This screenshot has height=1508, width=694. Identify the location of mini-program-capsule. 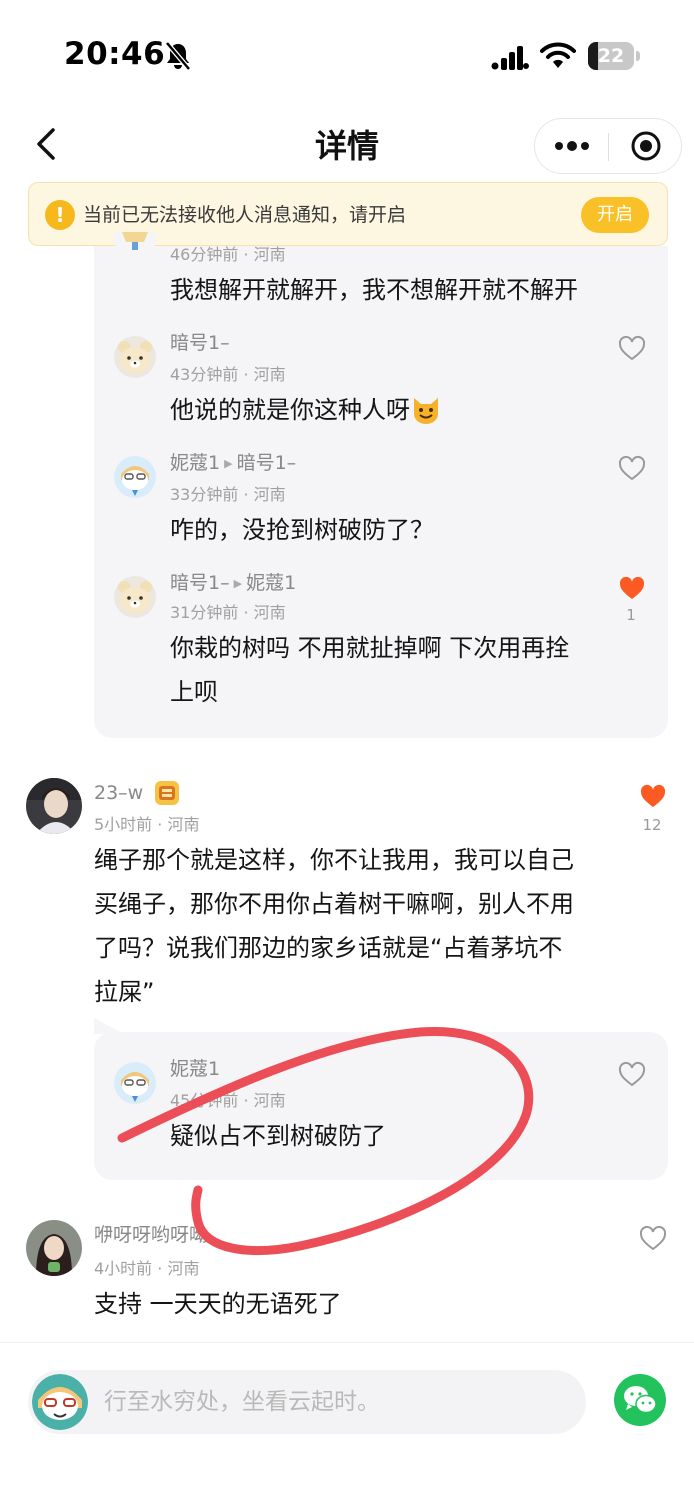
(608, 146).